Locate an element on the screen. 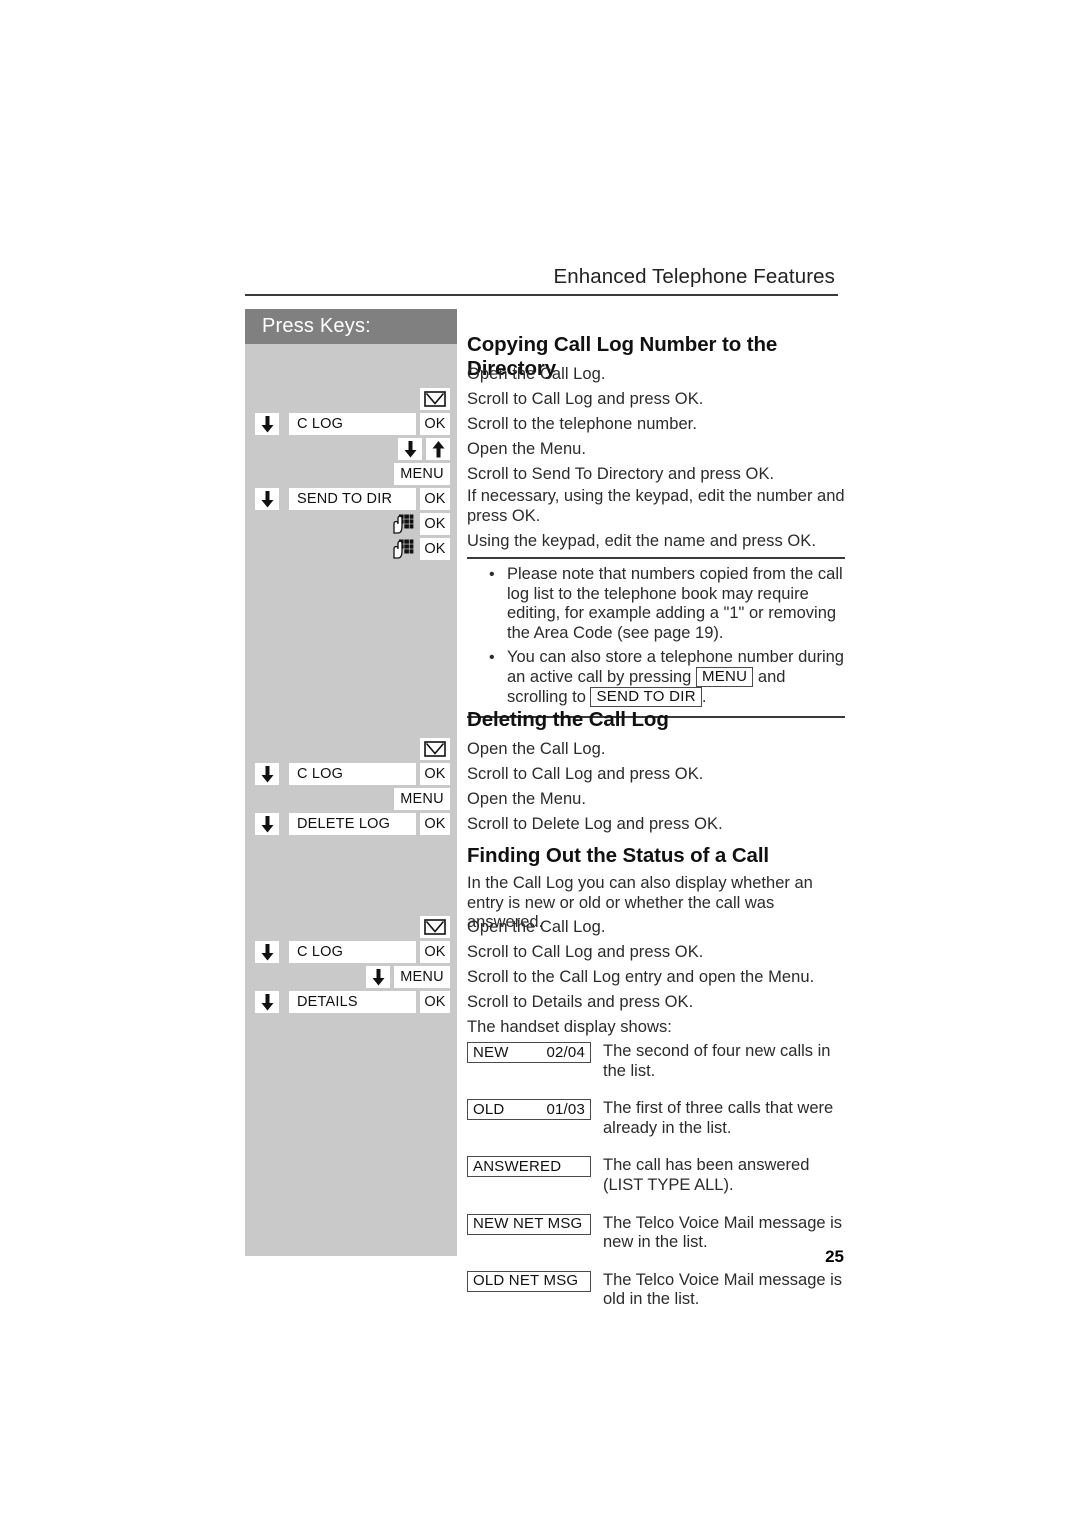  step-text-copying-4: Open the Menu. is located at coordinates (527, 449).